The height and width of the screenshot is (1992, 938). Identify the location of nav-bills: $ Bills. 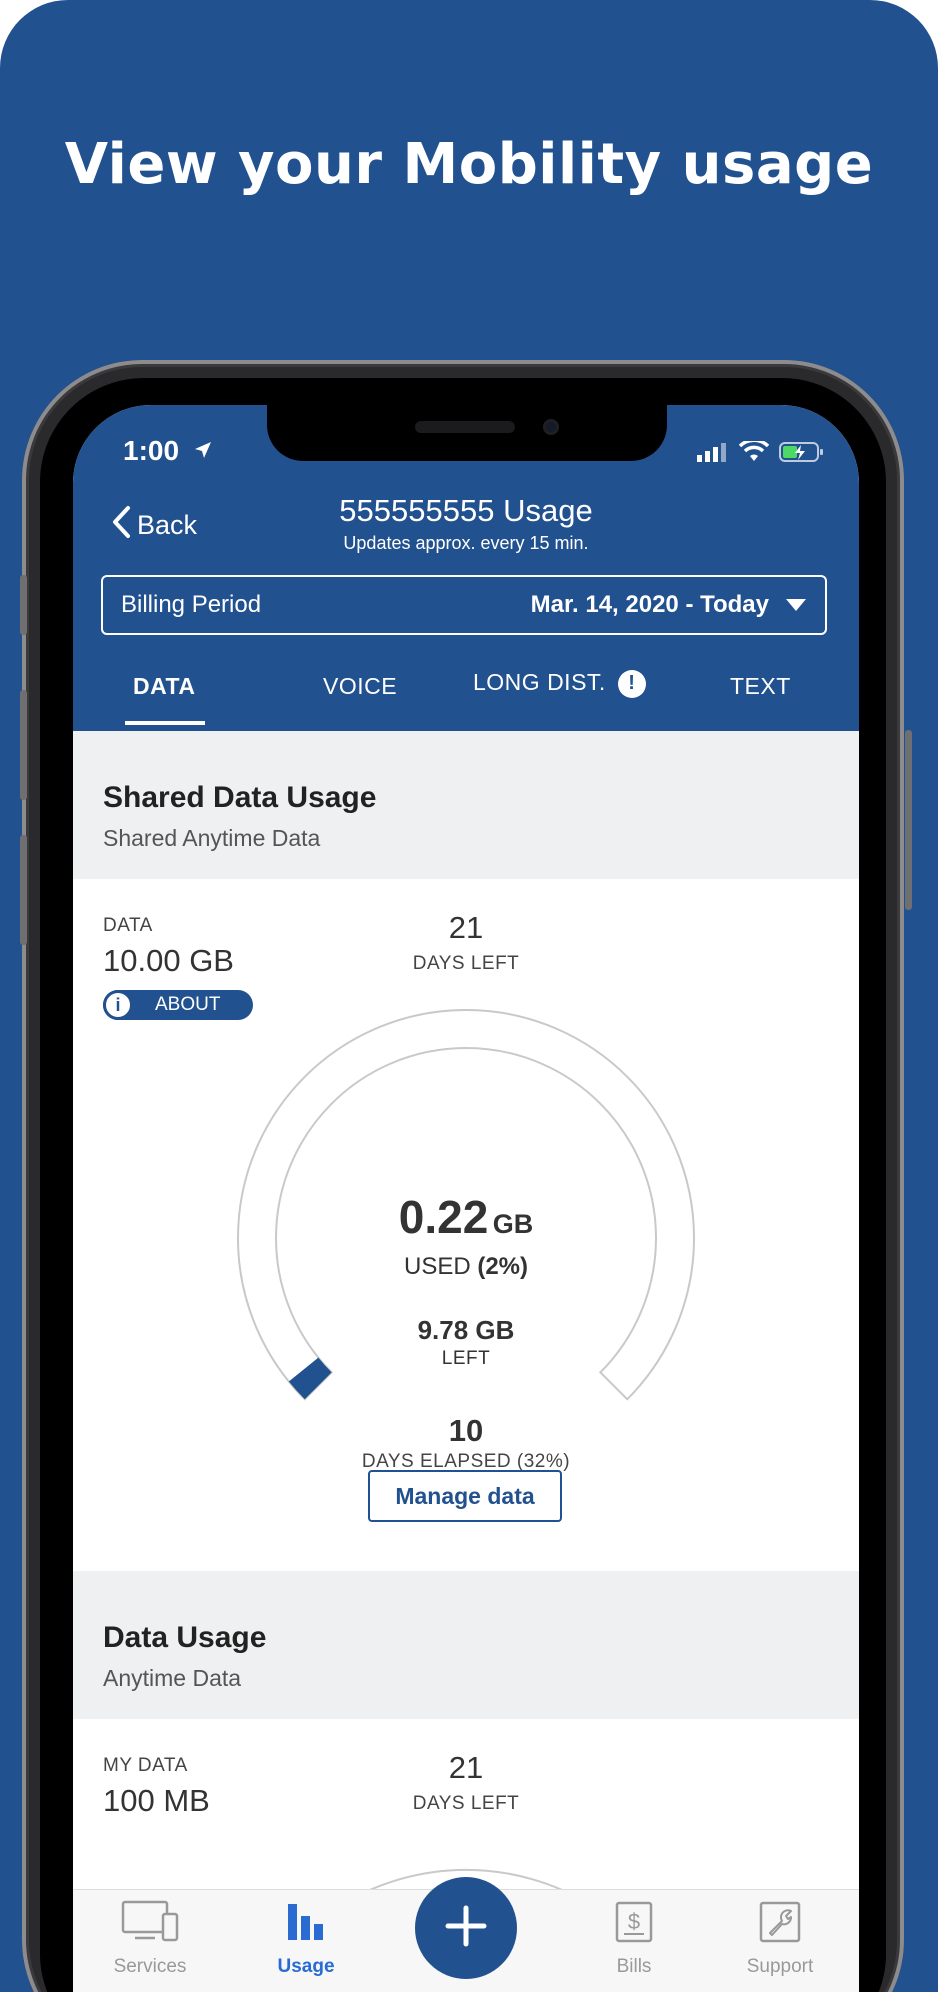
(634, 1939).